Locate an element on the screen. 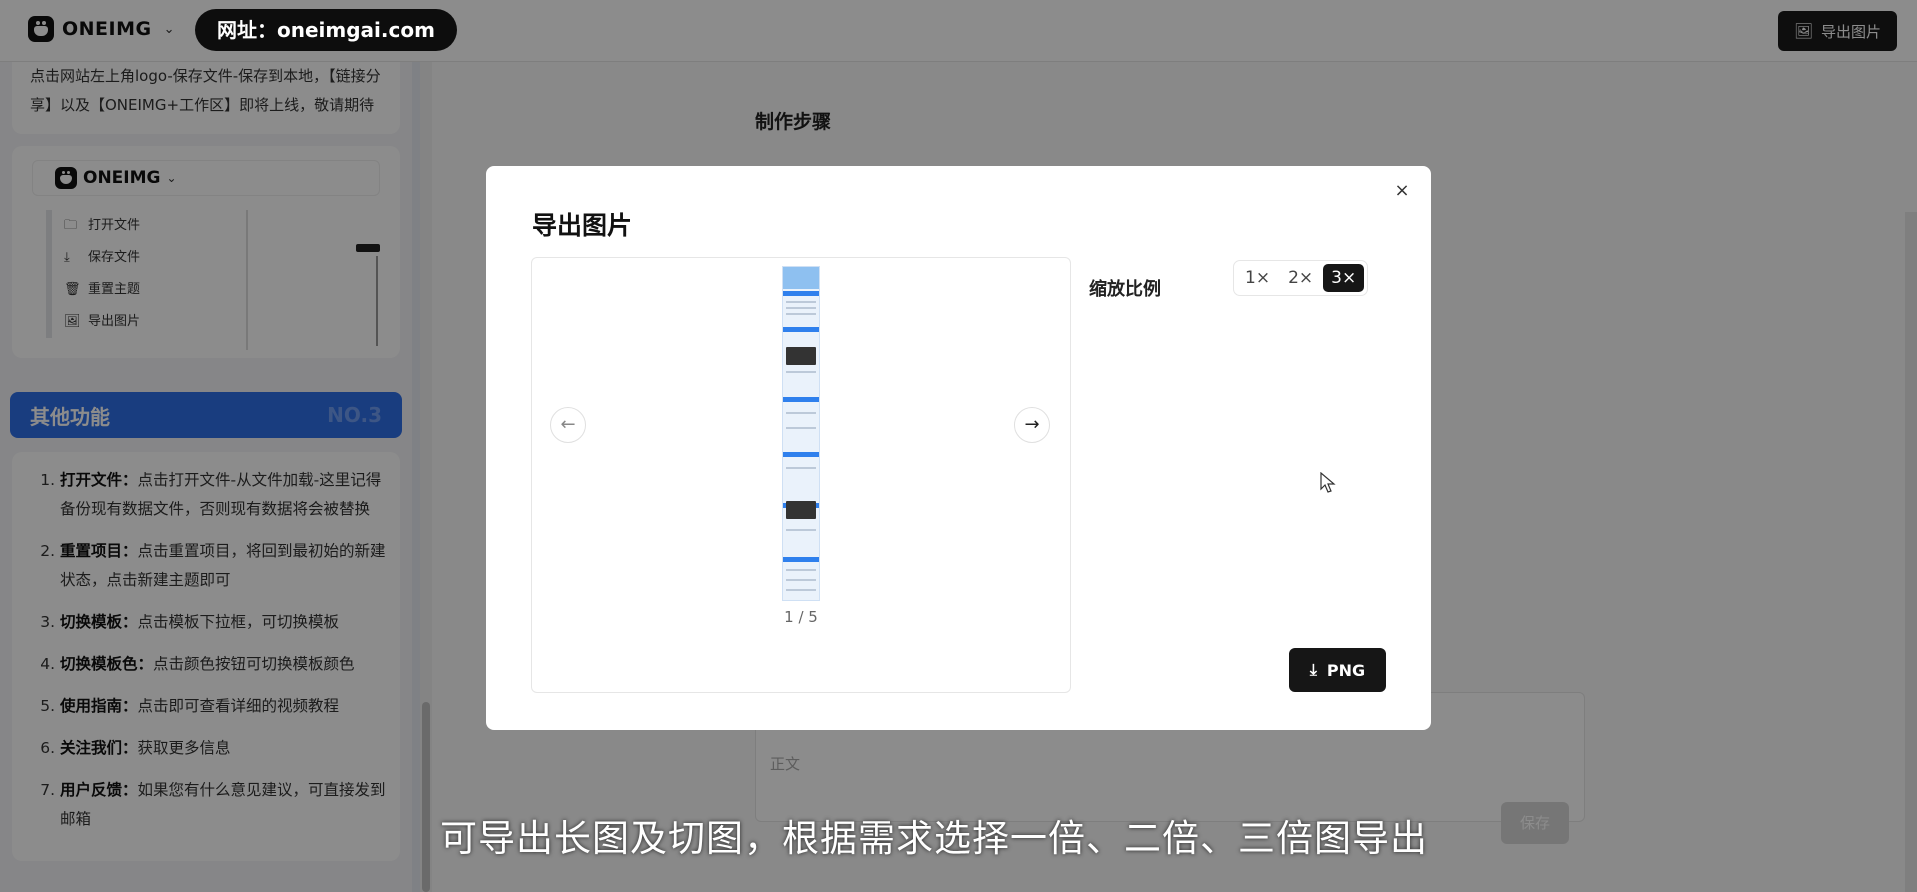  close-icon: × is located at coordinates (1402, 191).